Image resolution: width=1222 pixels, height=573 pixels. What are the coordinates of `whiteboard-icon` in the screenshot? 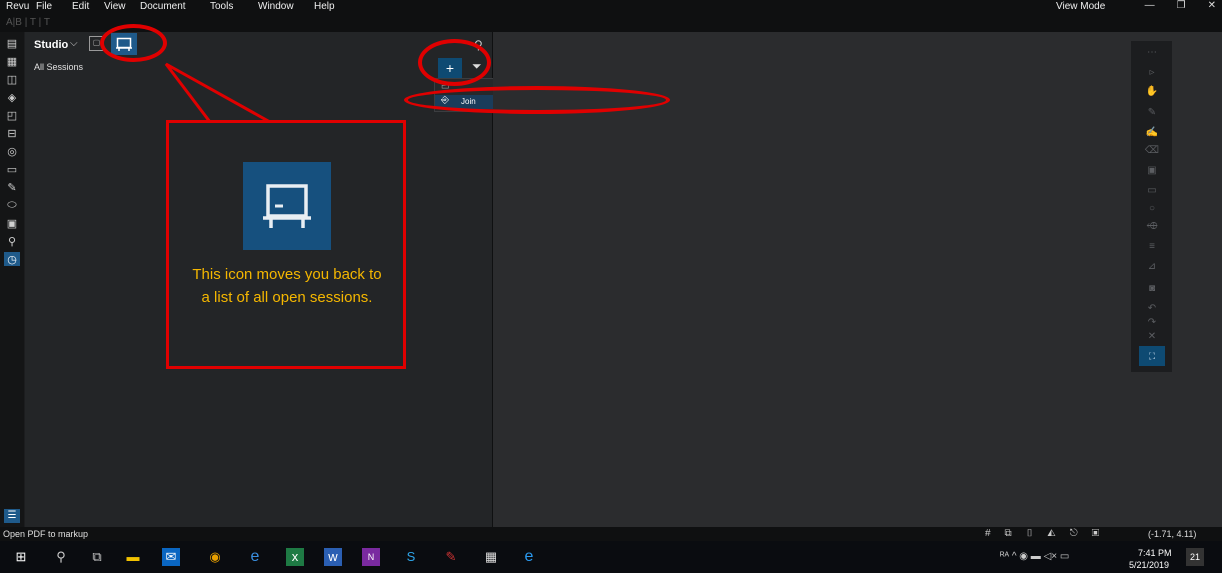 It's located at (287, 206).